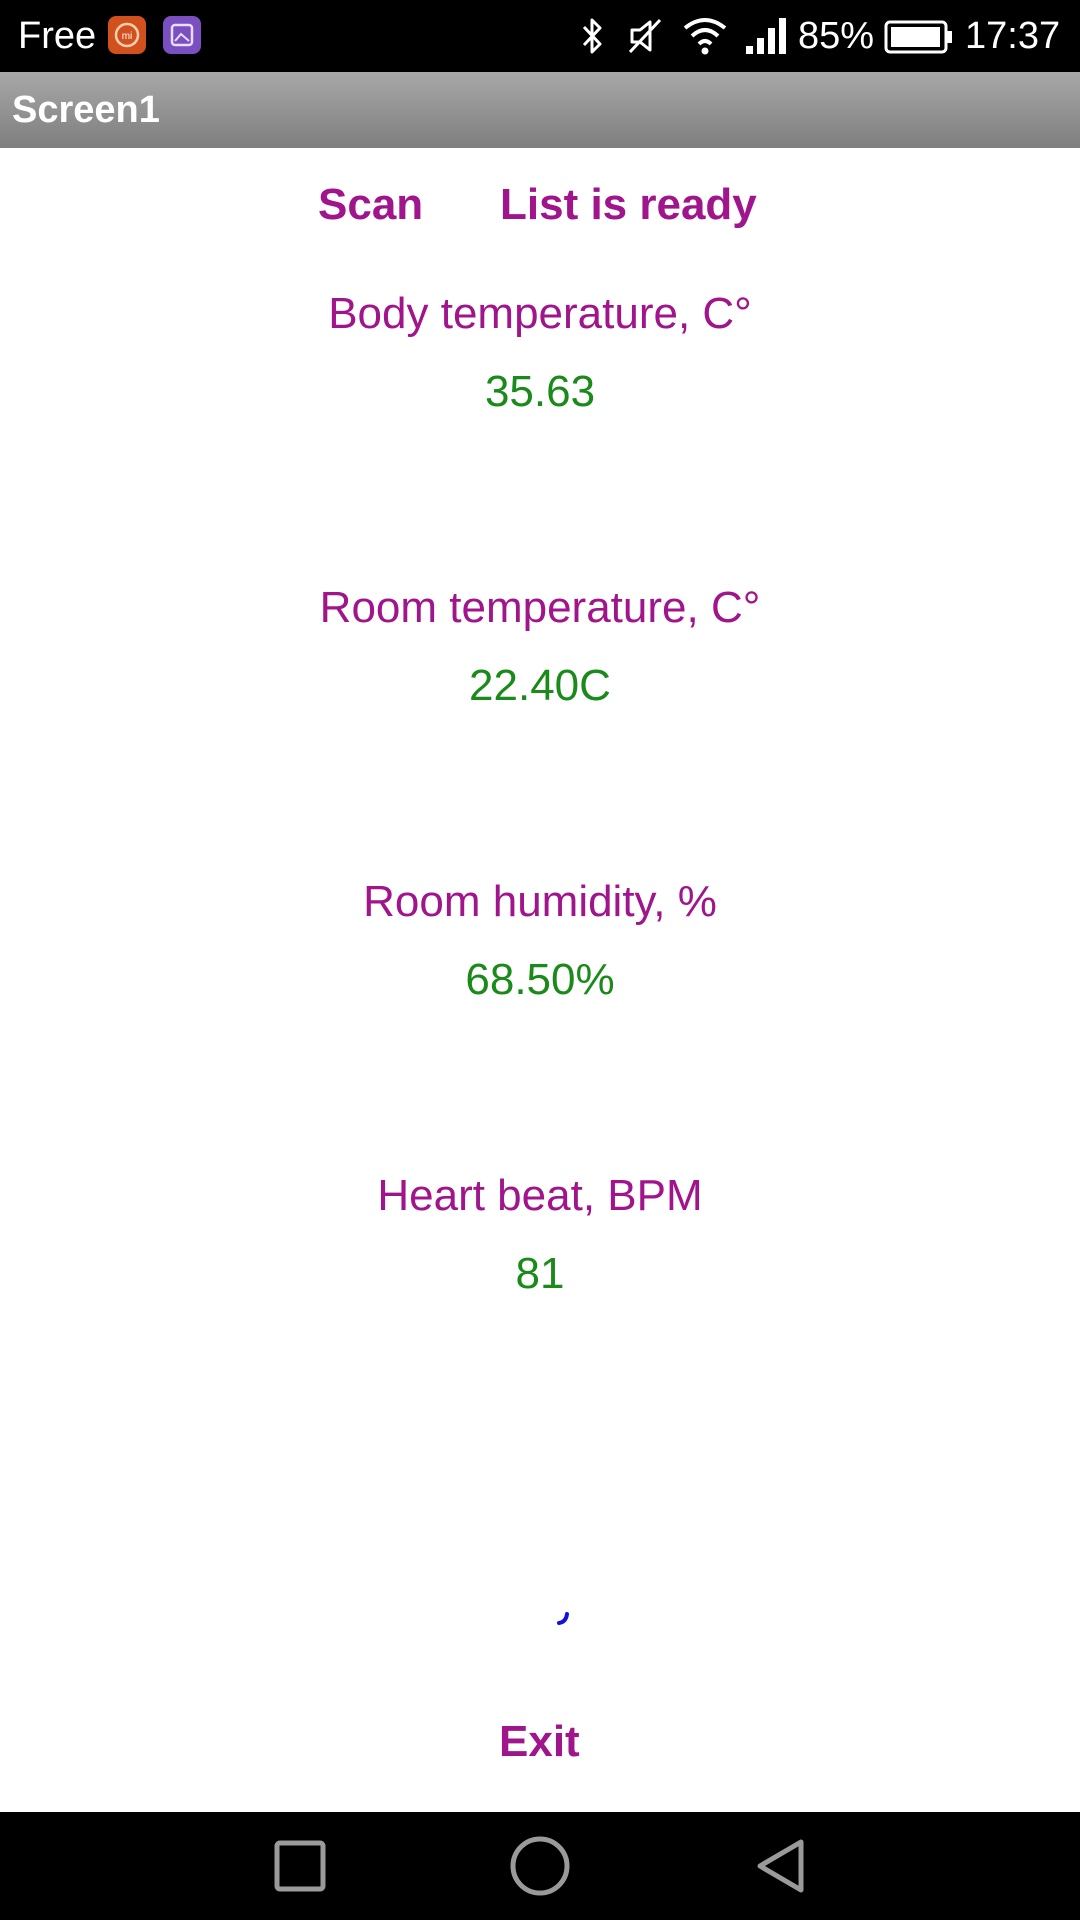  I want to click on status-bar: Free mi 85% 17:37, so click(540, 36).